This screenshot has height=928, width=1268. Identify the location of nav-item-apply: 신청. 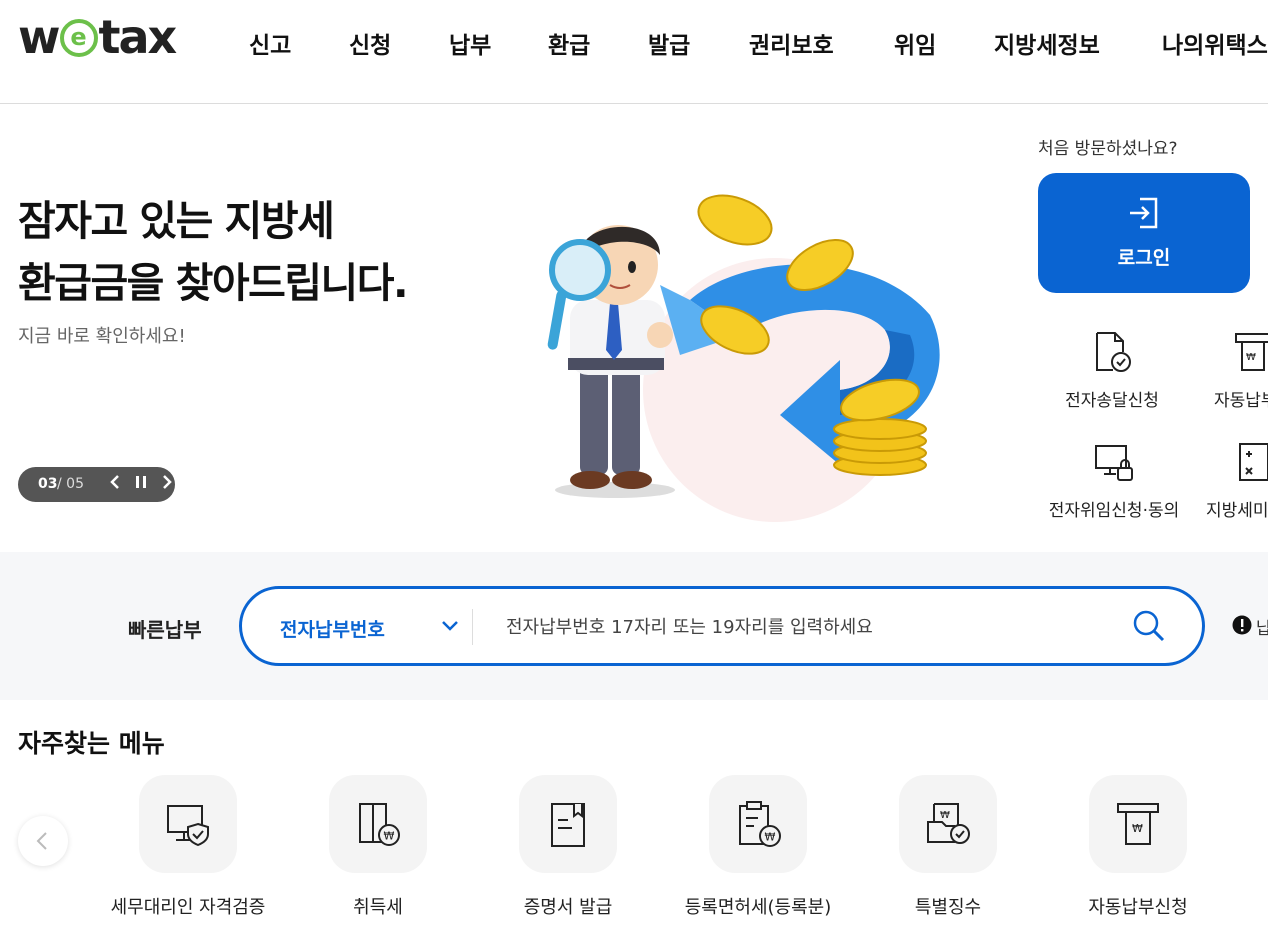
(370, 43).